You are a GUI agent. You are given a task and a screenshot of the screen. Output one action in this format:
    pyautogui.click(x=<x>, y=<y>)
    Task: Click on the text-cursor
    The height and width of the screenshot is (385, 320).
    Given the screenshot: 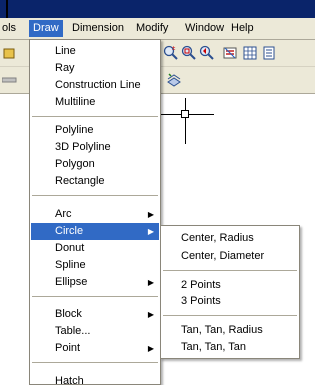 What is the action you would take?
    pyautogui.click(x=7, y=9)
    